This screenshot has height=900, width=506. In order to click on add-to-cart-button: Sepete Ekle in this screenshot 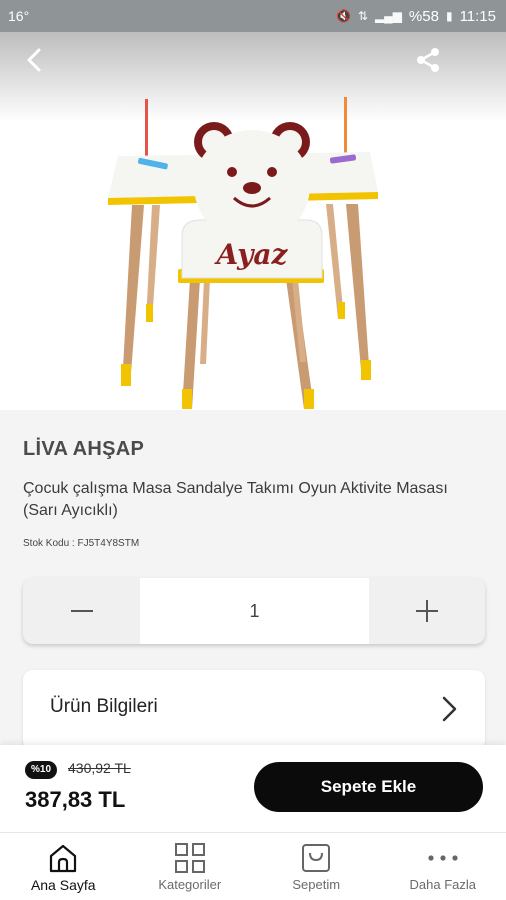, I will do `click(368, 787)`.